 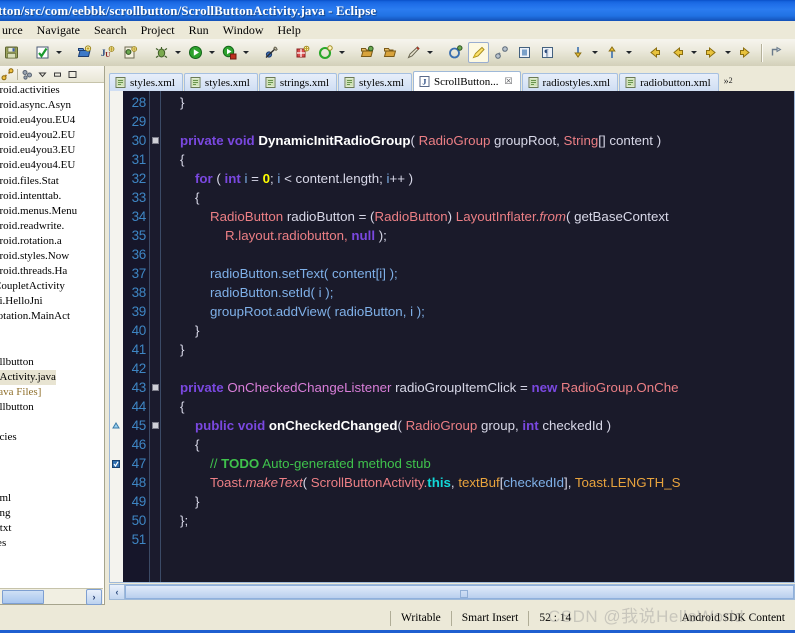 What do you see at coordinates (42, 52) in the screenshot?
I see `validate-icon` at bounding box center [42, 52].